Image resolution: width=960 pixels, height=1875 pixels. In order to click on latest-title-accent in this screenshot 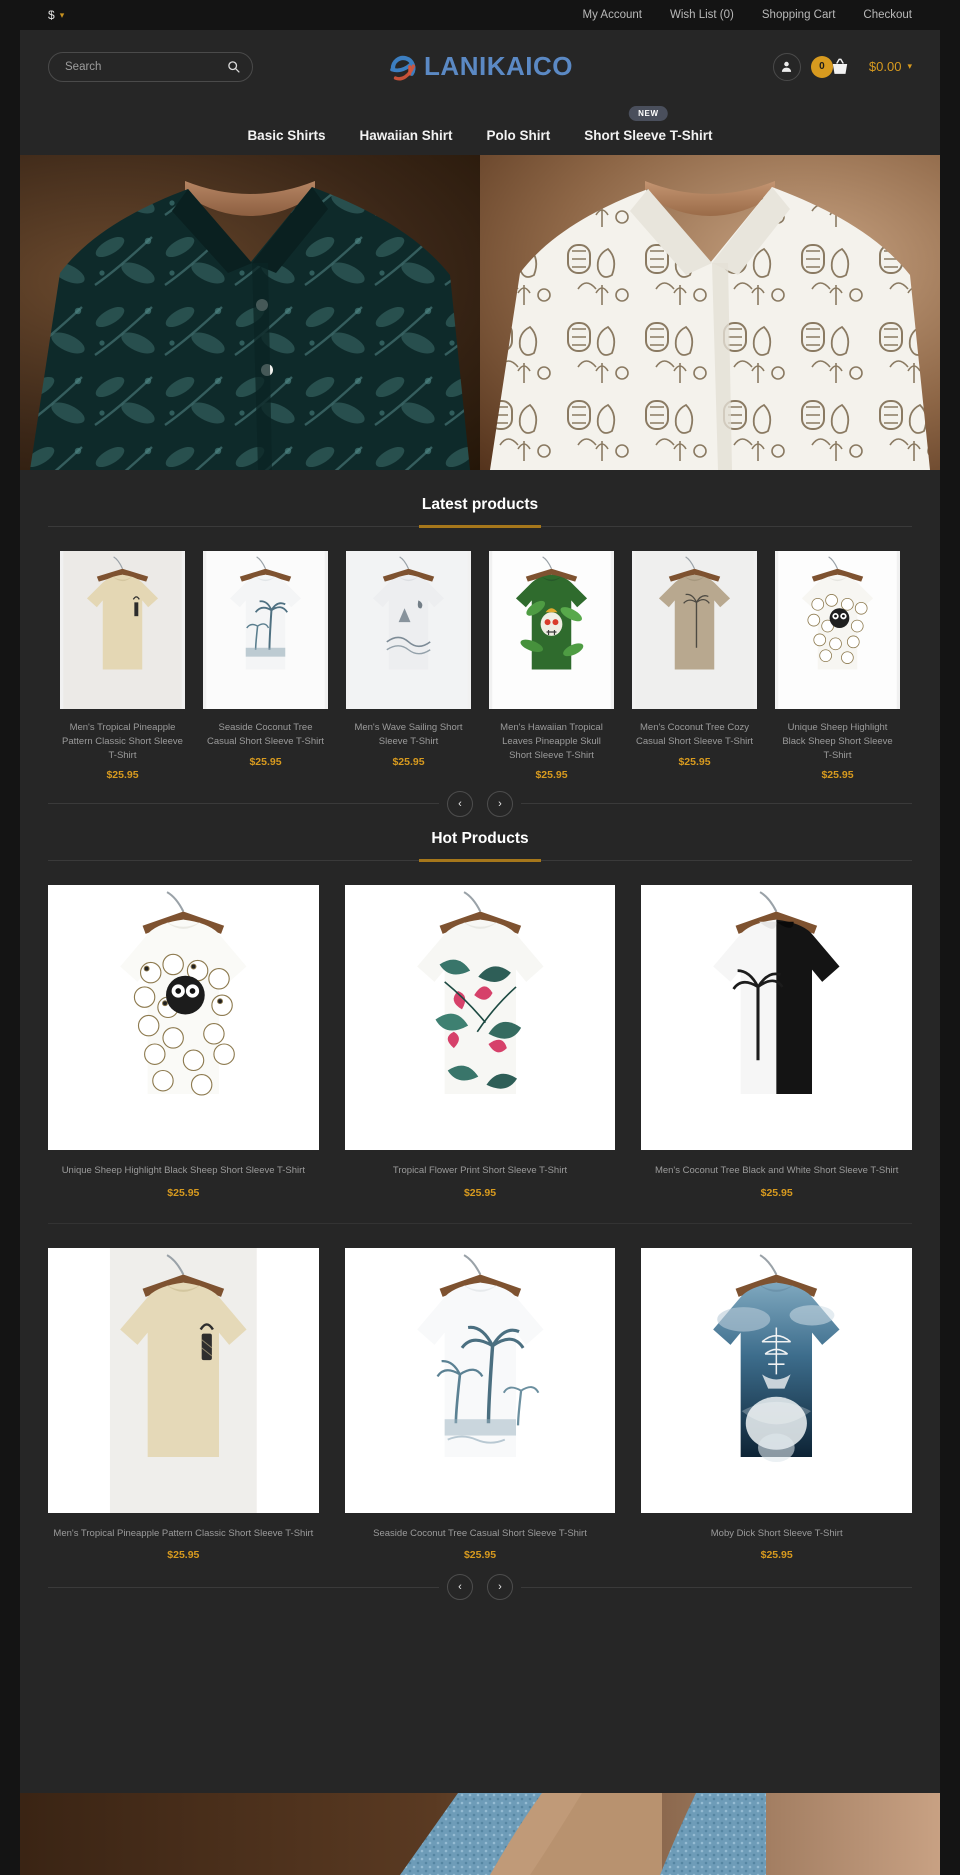, I will do `click(480, 526)`.